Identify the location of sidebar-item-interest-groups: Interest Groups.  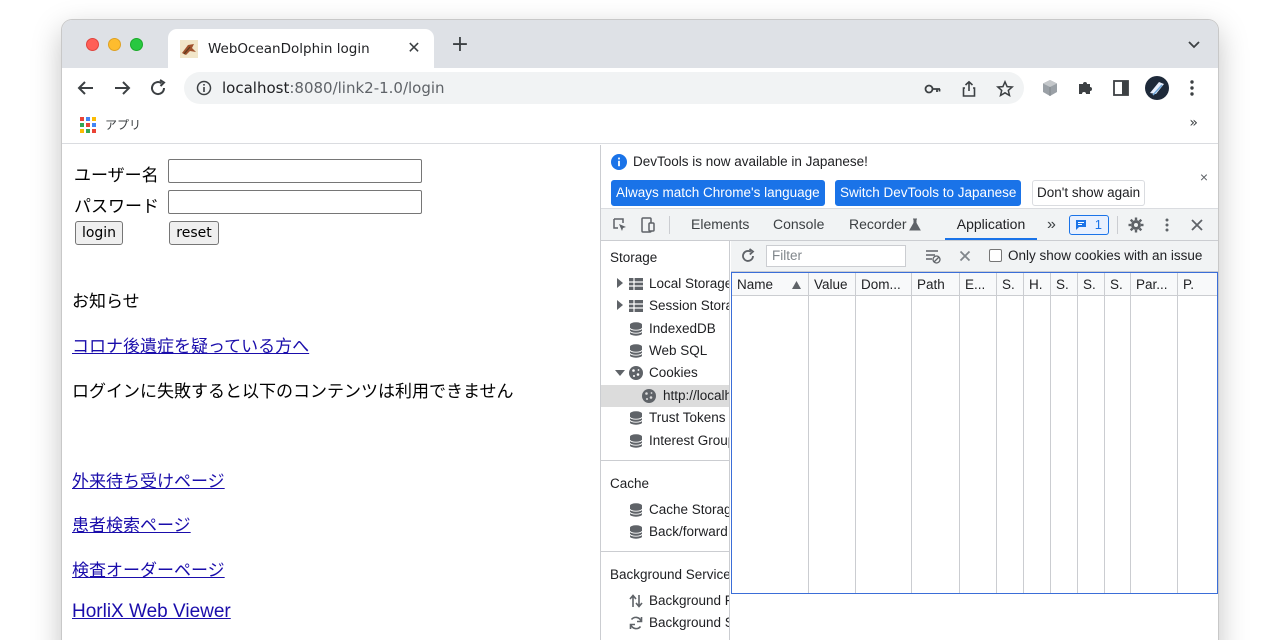
(665, 441).